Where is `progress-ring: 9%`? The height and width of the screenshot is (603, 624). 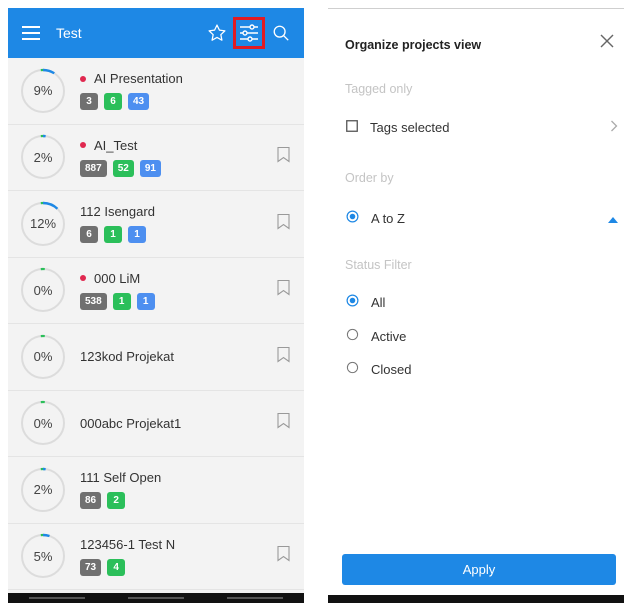
progress-ring: 9% is located at coordinates (43, 91).